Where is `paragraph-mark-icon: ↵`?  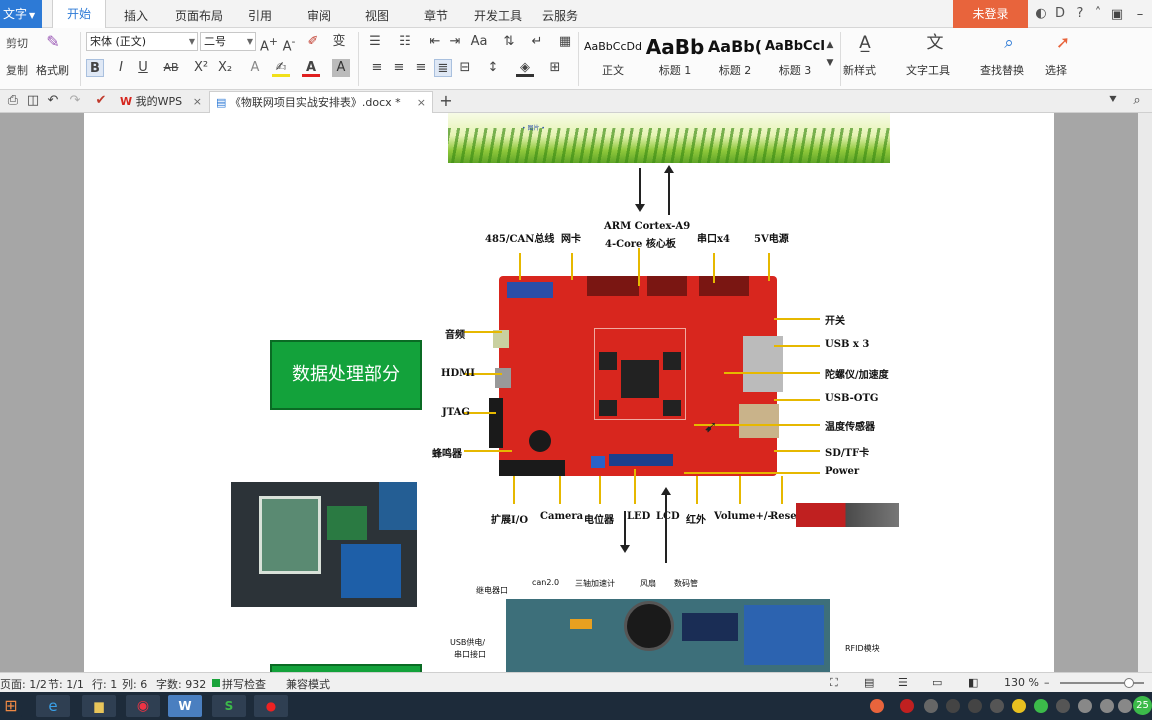
paragraph-mark-icon: ↵ is located at coordinates (537, 42).